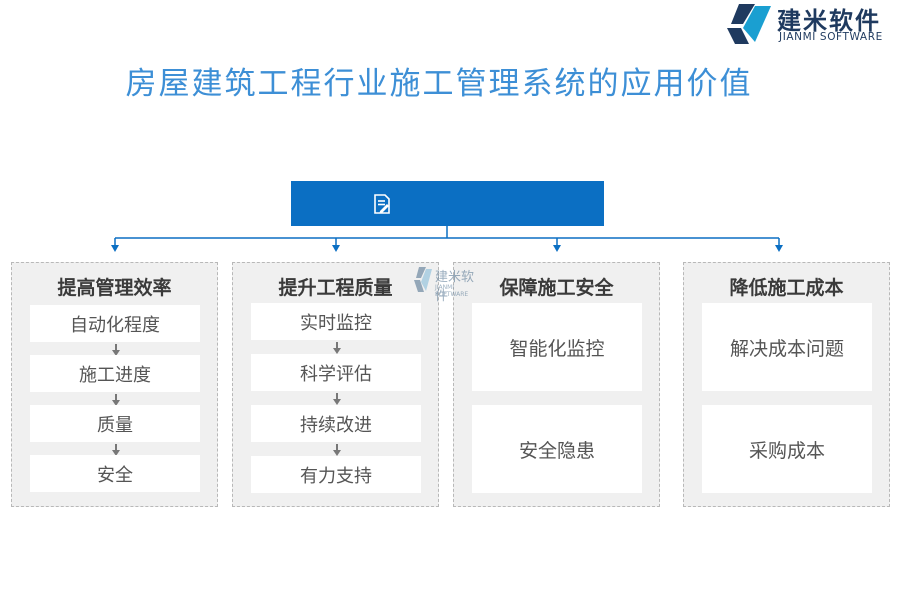 The height and width of the screenshot is (600, 900). Describe the element at coordinates (335, 288) in the screenshot. I see `column-title: 提升工程质量` at that location.